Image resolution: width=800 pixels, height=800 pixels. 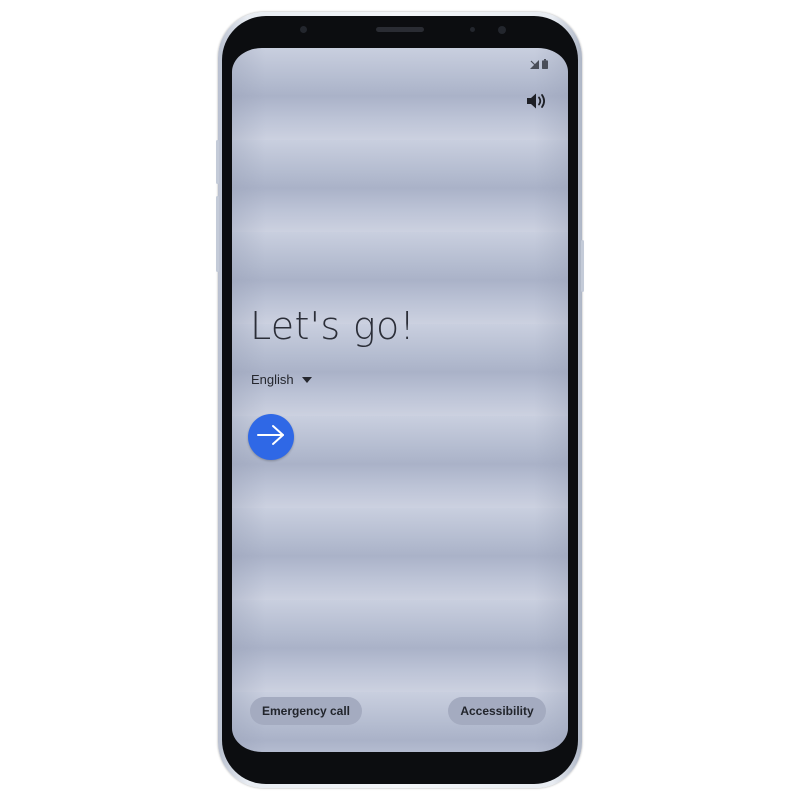 I want to click on front-camera, so click(x=502, y=30).